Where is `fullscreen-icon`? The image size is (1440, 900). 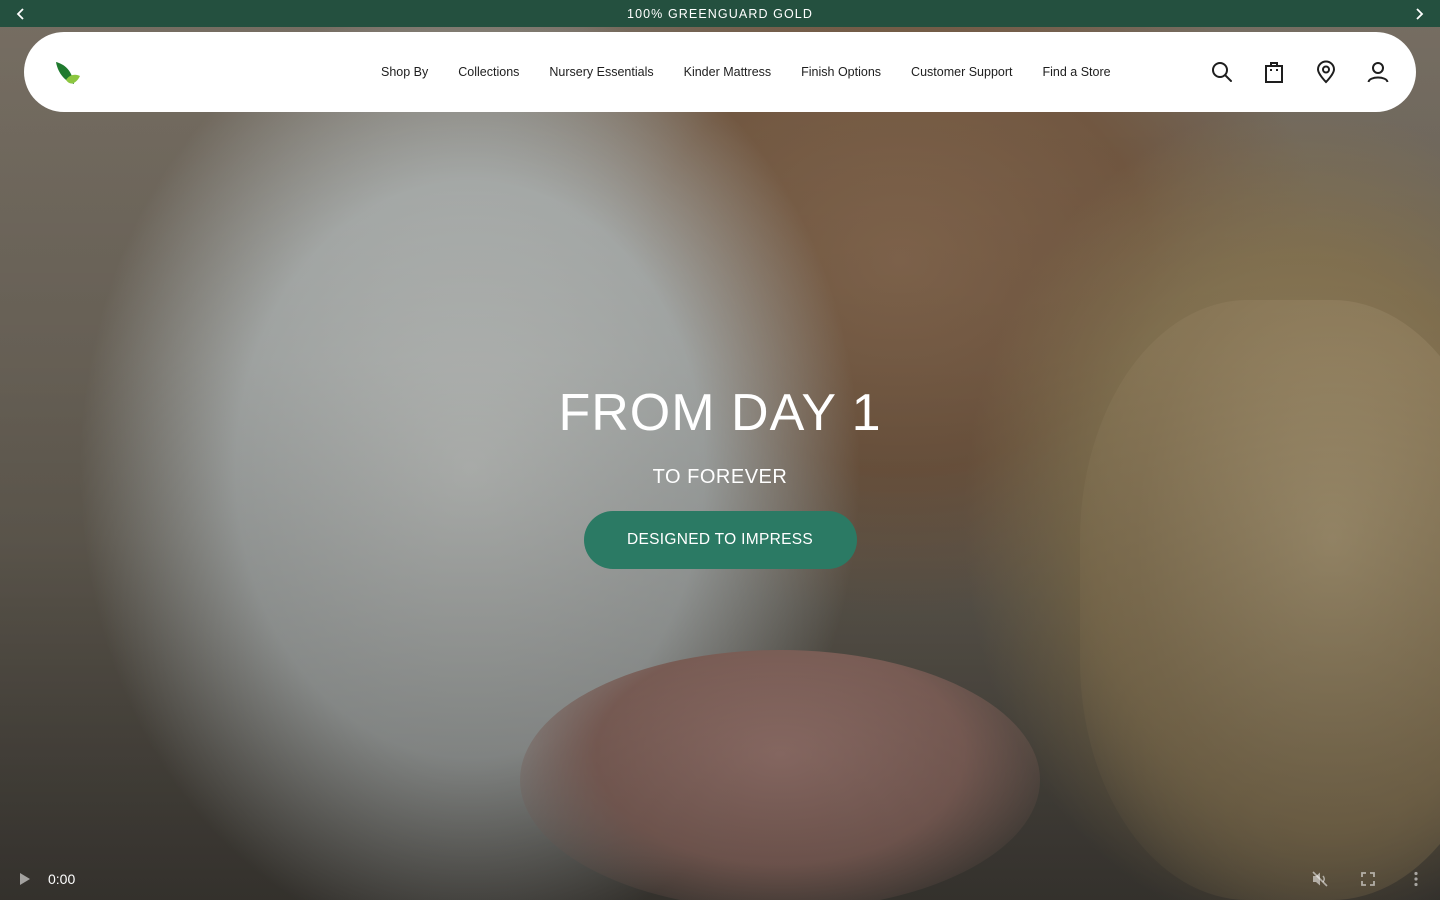
fullscreen-icon is located at coordinates (1368, 879).